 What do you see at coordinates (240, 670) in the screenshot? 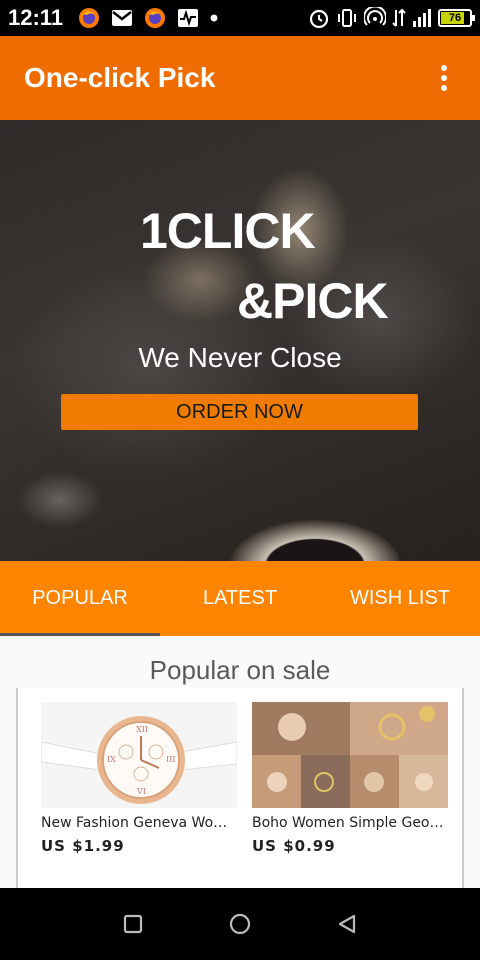
I see `section-title: Popular on sale` at bounding box center [240, 670].